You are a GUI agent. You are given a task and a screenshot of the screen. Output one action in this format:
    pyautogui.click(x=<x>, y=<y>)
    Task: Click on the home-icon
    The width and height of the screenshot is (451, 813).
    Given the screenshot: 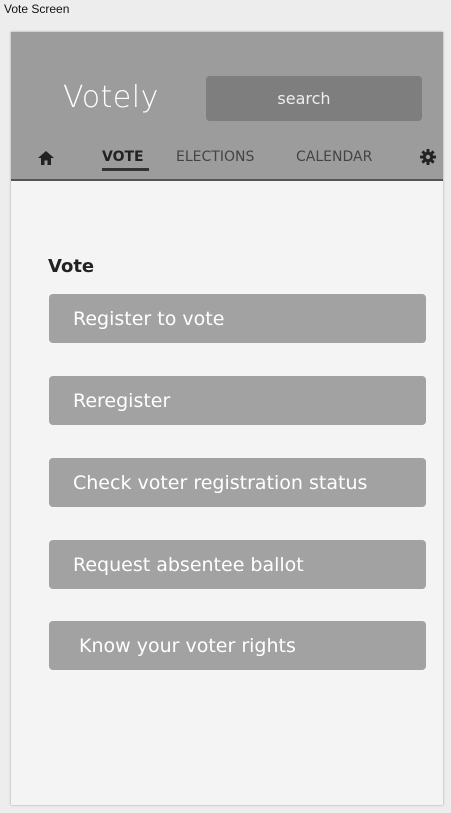 What is the action you would take?
    pyautogui.click(x=46, y=160)
    